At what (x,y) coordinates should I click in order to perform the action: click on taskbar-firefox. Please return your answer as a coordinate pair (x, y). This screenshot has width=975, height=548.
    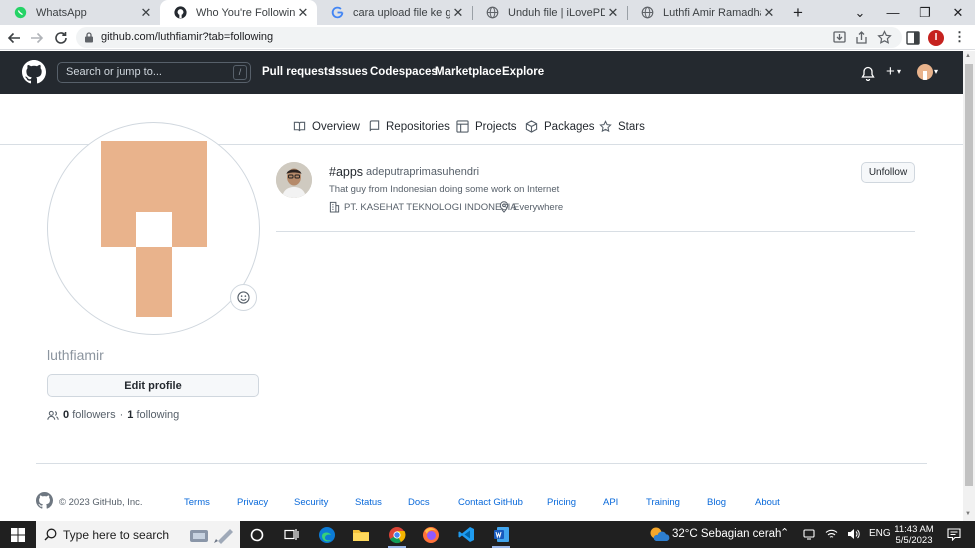
    Looking at the image, I should click on (431, 534).